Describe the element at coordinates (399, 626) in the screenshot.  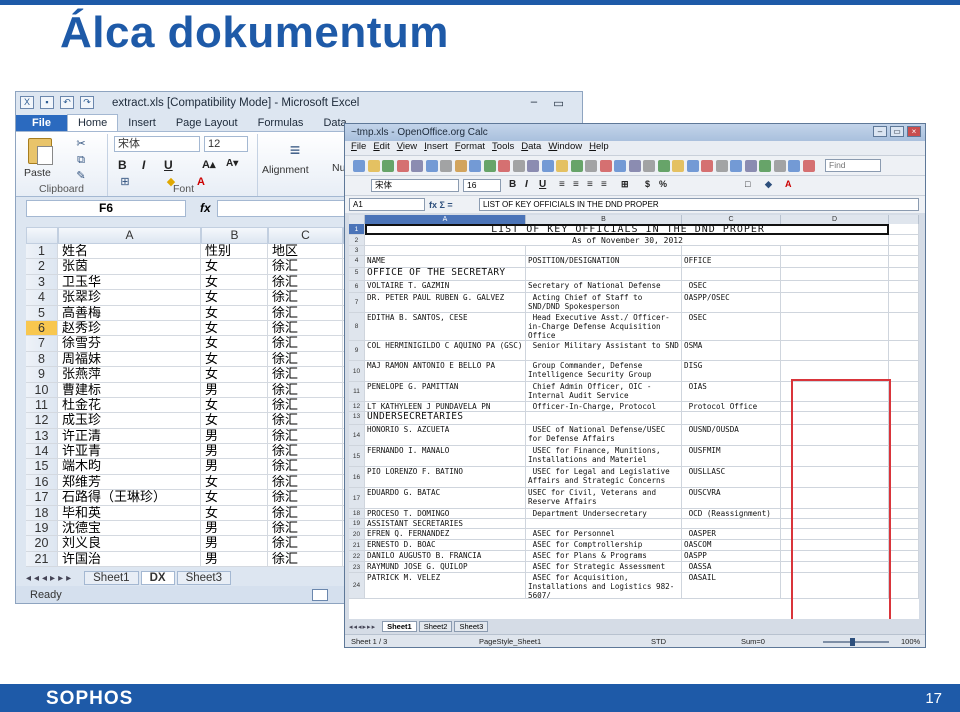
I see `calc-sheet-tab-1: Sheet1` at that location.